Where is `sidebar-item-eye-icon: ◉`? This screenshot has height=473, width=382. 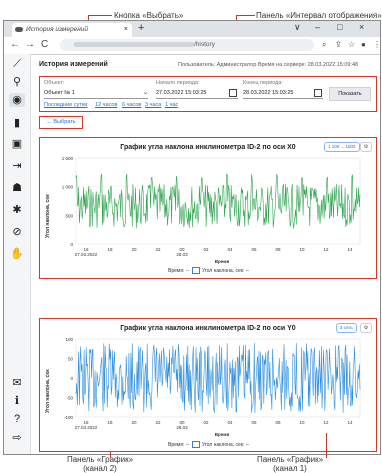 sidebar-item-eye-icon: ◉ is located at coordinates (17, 100).